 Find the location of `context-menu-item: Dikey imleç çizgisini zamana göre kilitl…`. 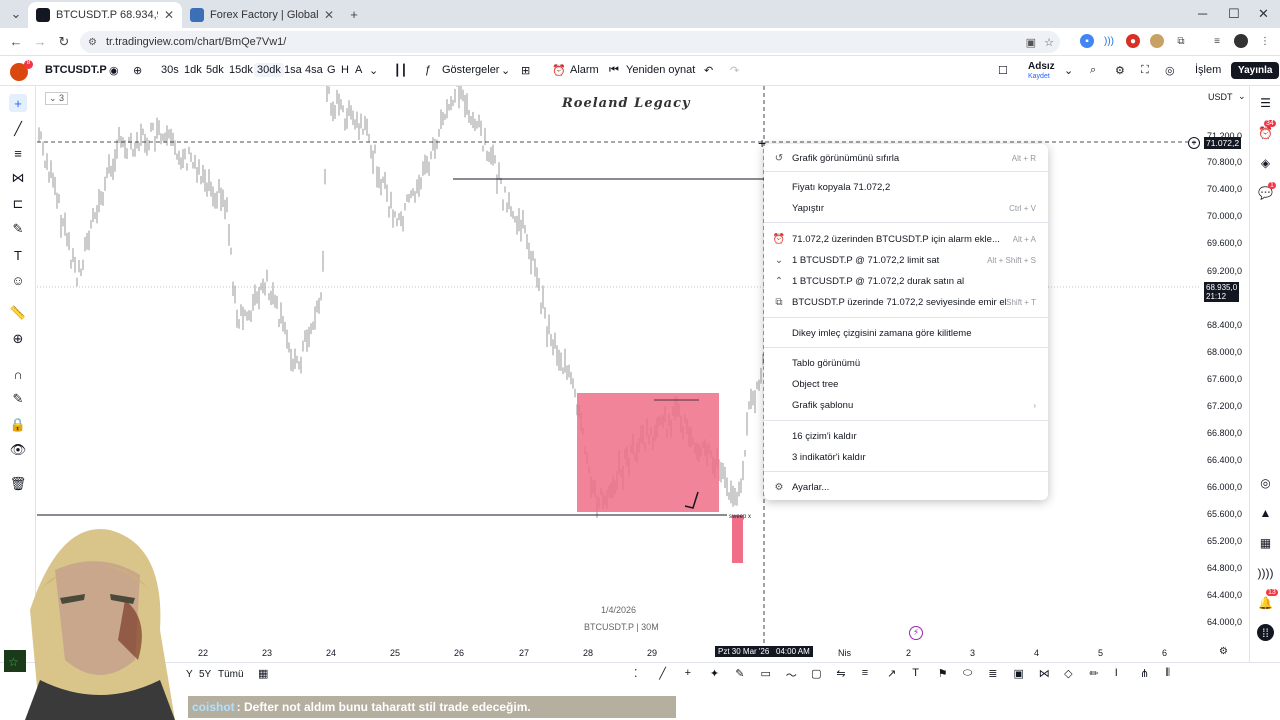

context-menu-item: Dikey imleç çizgisini zamana göre kilitl… is located at coordinates (914, 333).